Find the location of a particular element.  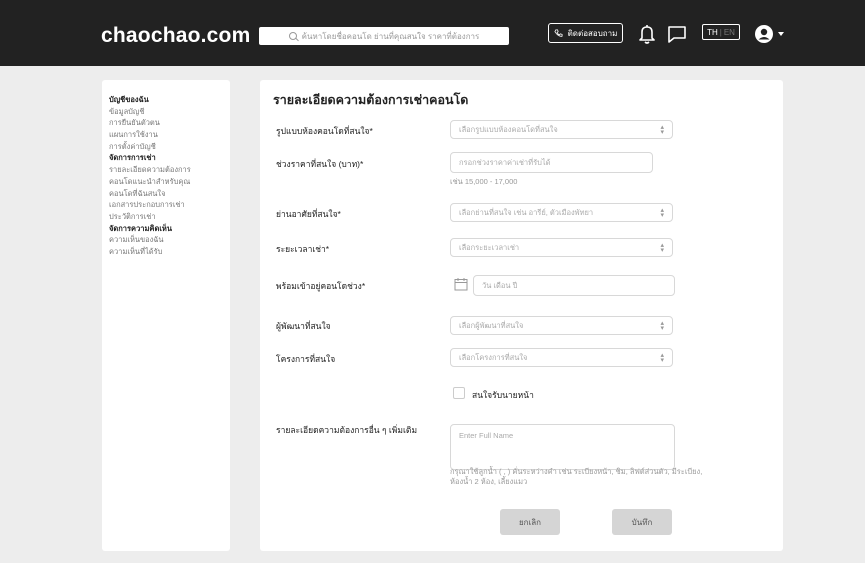

details-textarea: Enter Full Name is located at coordinates (562, 447).